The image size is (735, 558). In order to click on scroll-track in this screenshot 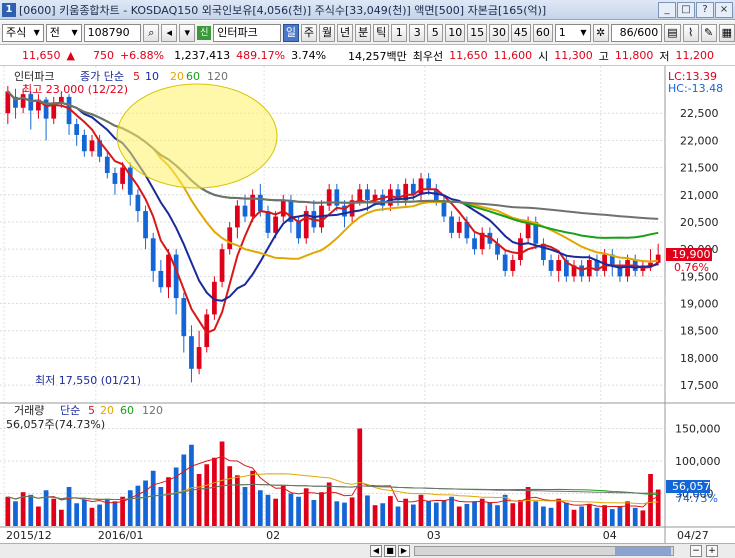, I will do `click(544, 551)`.